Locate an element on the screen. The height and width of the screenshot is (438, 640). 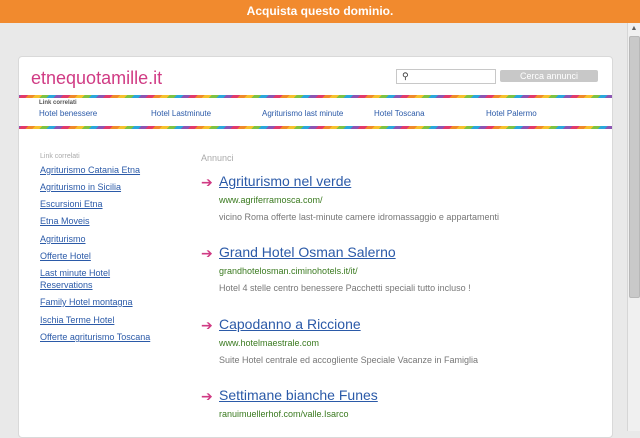
sidebar-link: Offerte Hotel is located at coordinates (102, 256).